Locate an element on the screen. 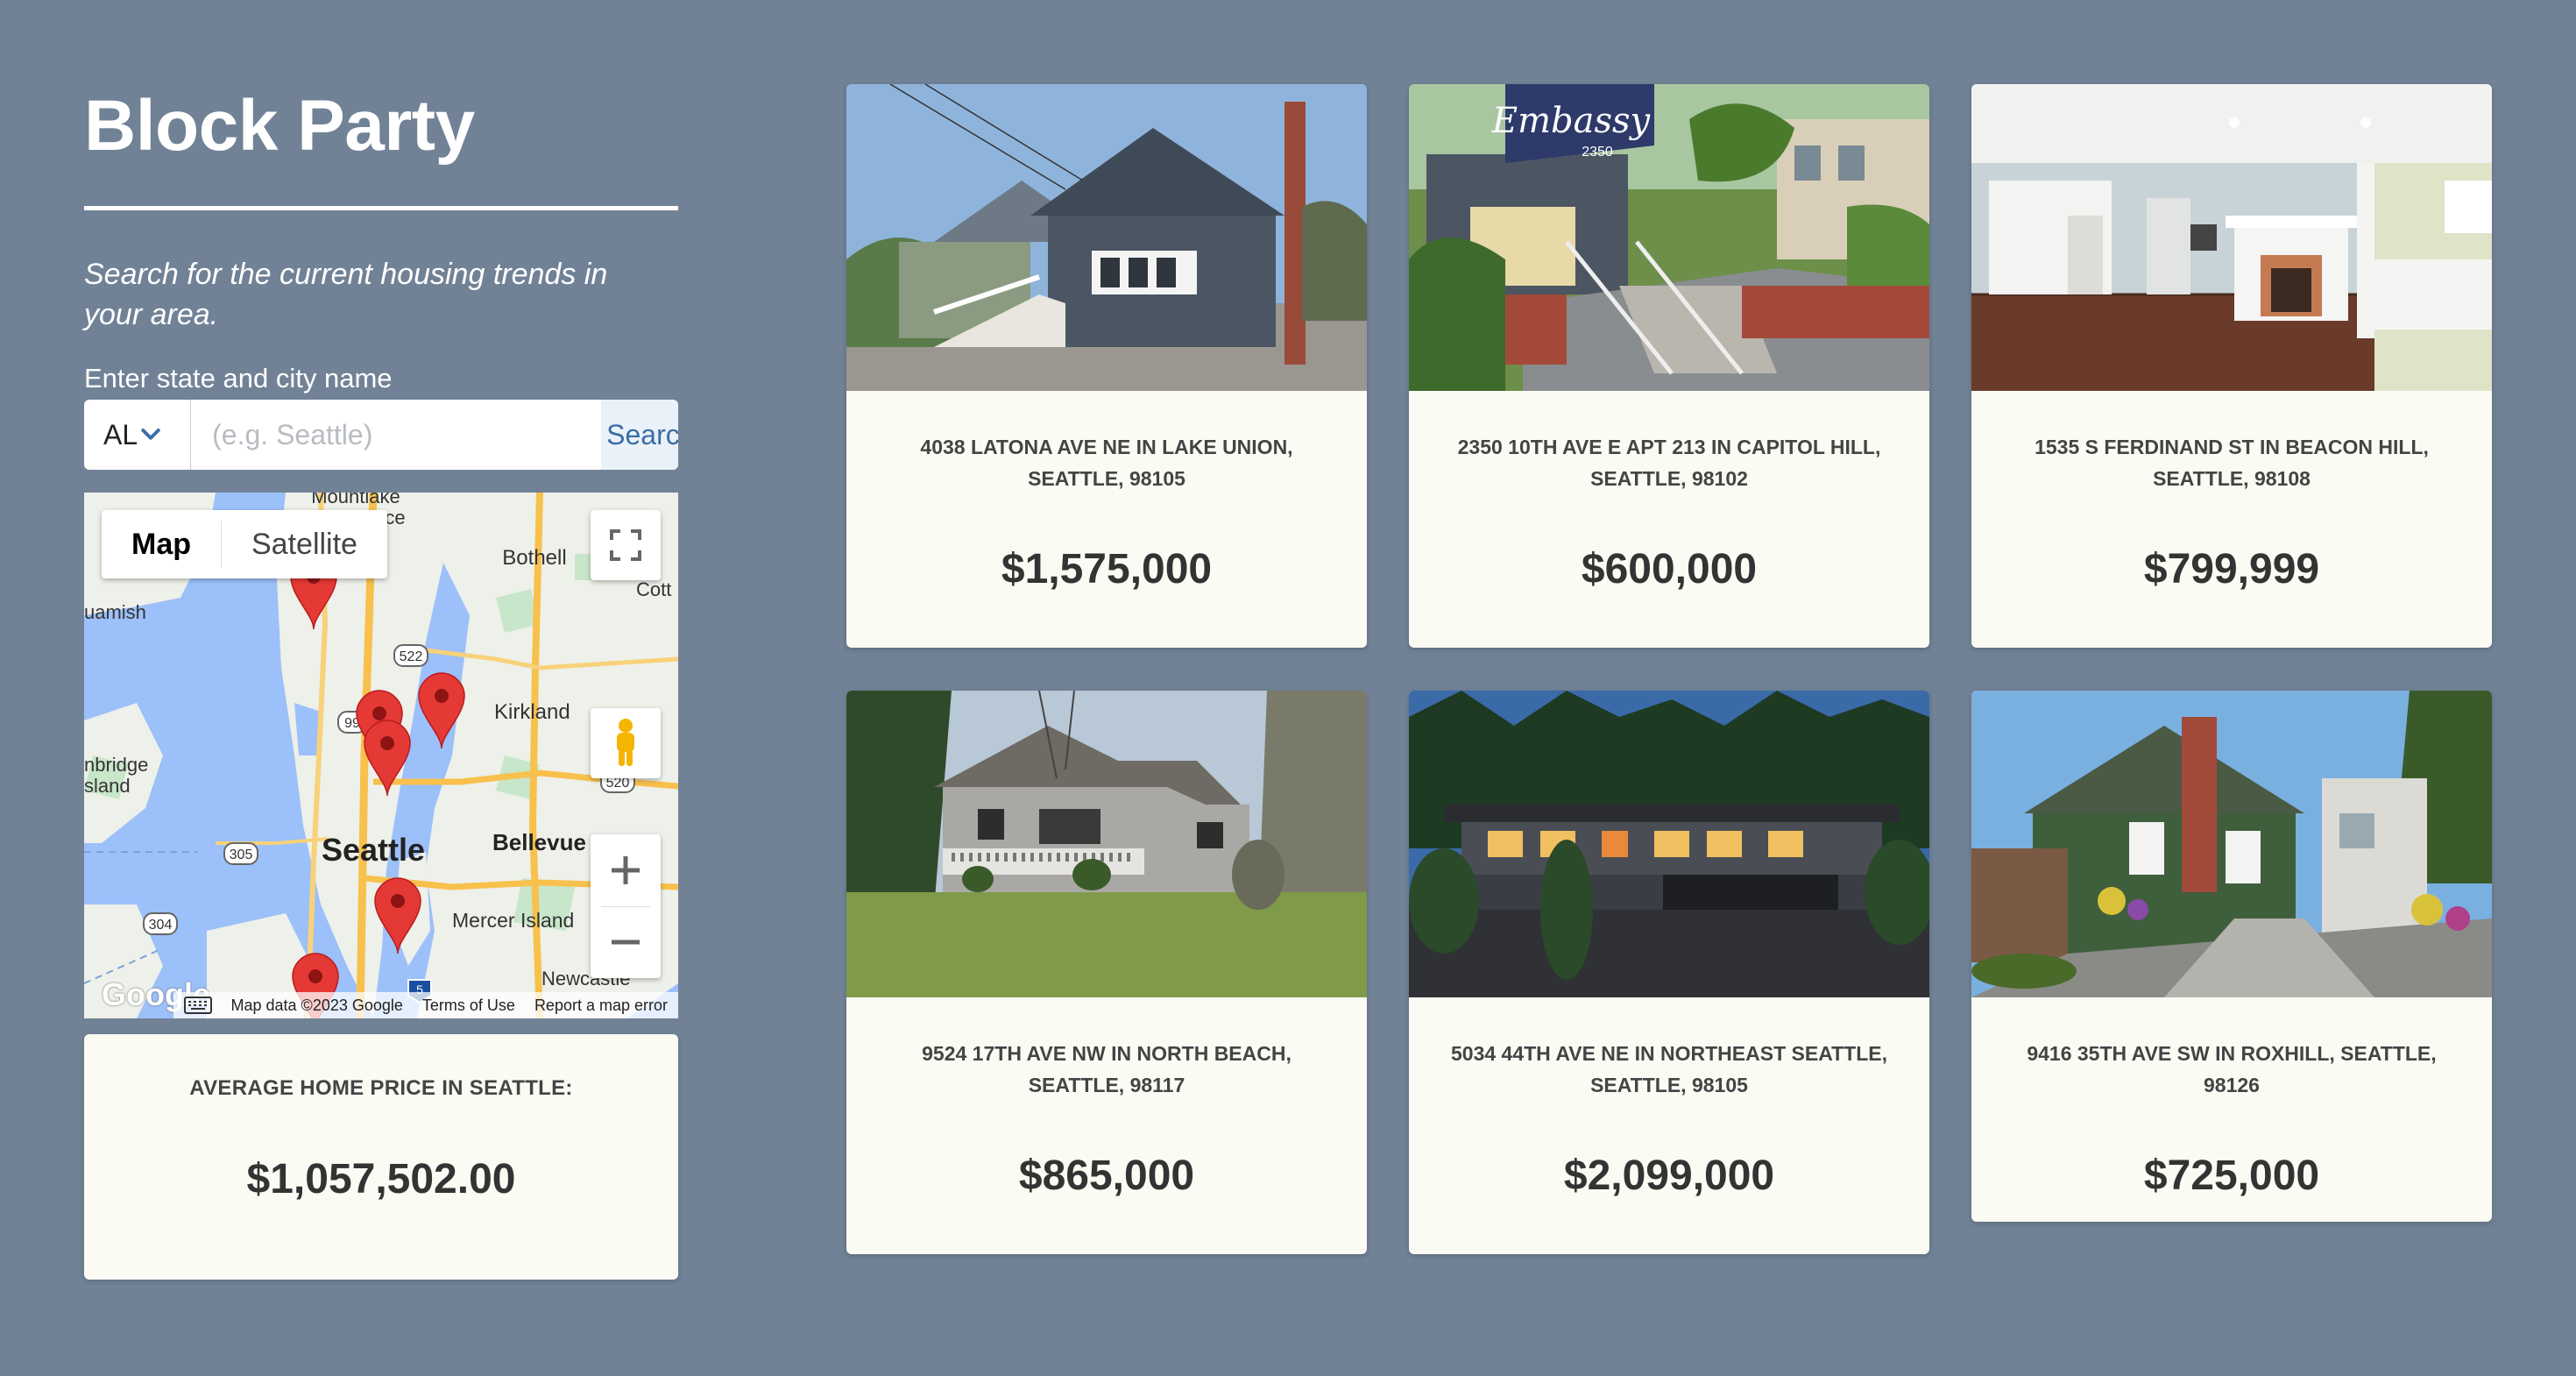  state-select-value: AL is located at coordinates (120, 434).